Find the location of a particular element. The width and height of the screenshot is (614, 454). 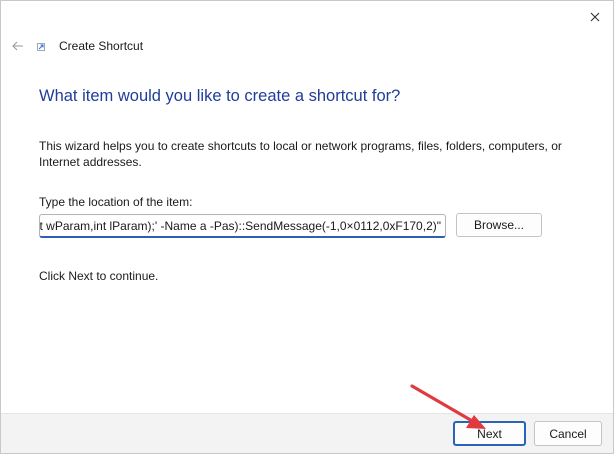

cancel-button: Cancel is located at coordinates (568, 433).